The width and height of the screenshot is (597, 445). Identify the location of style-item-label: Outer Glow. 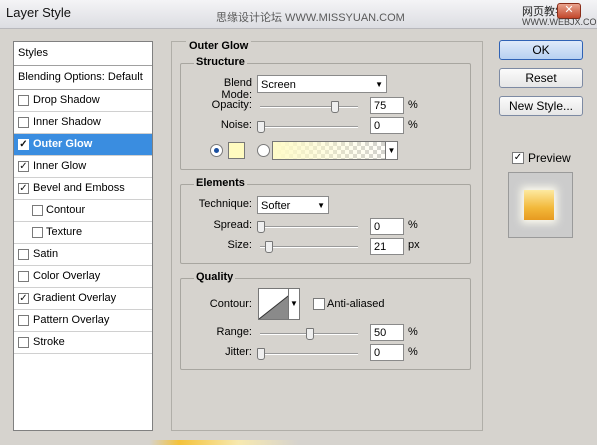
(63, 144).